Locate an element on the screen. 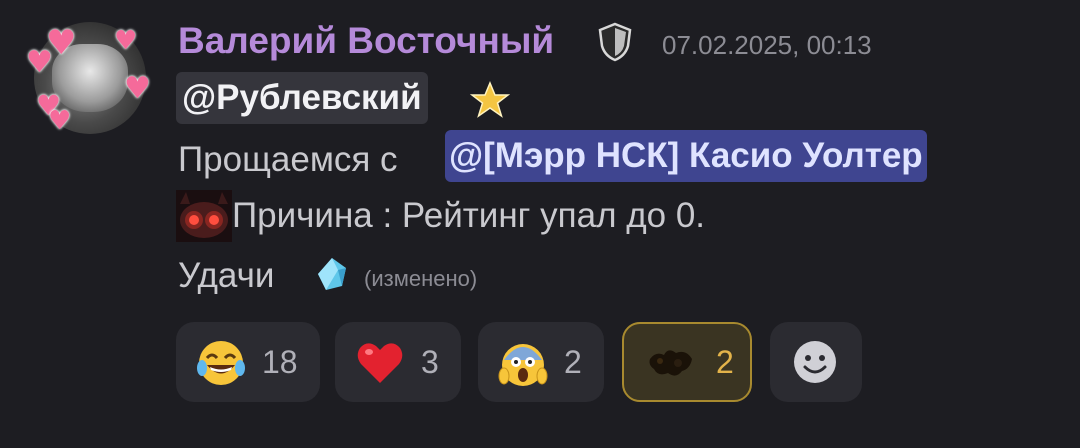 This screenshot has height=448, width=1080. screaming-face-emoji is located at coordinates (523, 365).